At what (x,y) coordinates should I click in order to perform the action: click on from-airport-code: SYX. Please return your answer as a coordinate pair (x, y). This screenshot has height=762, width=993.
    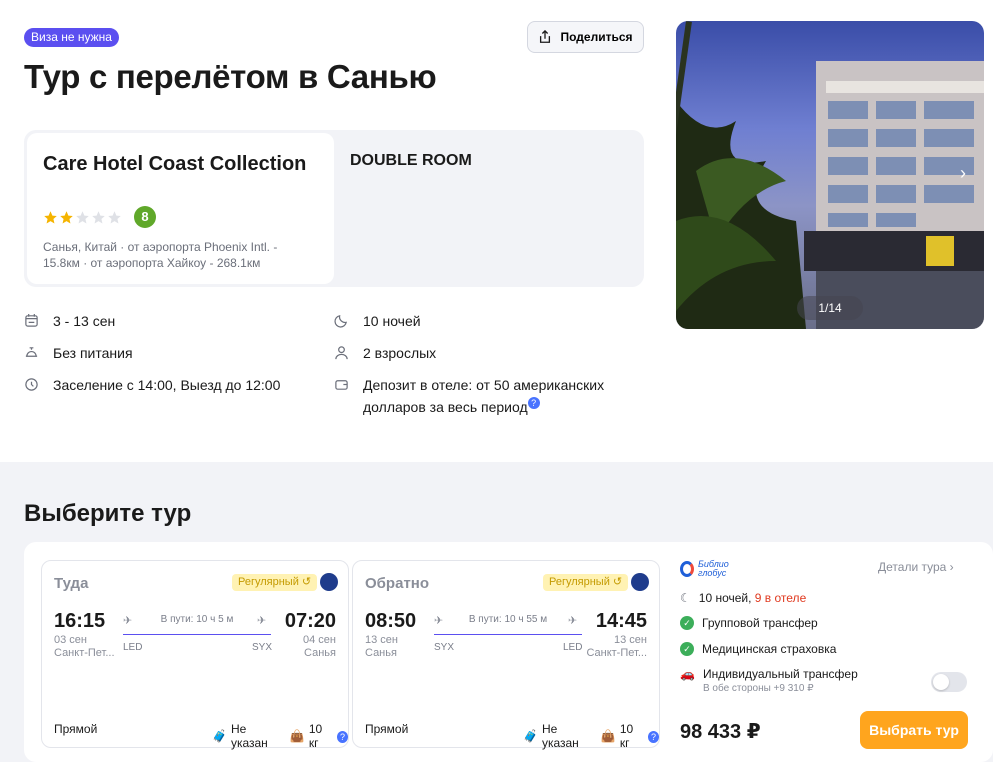
    Looking at the image, I should click on (444, 647).